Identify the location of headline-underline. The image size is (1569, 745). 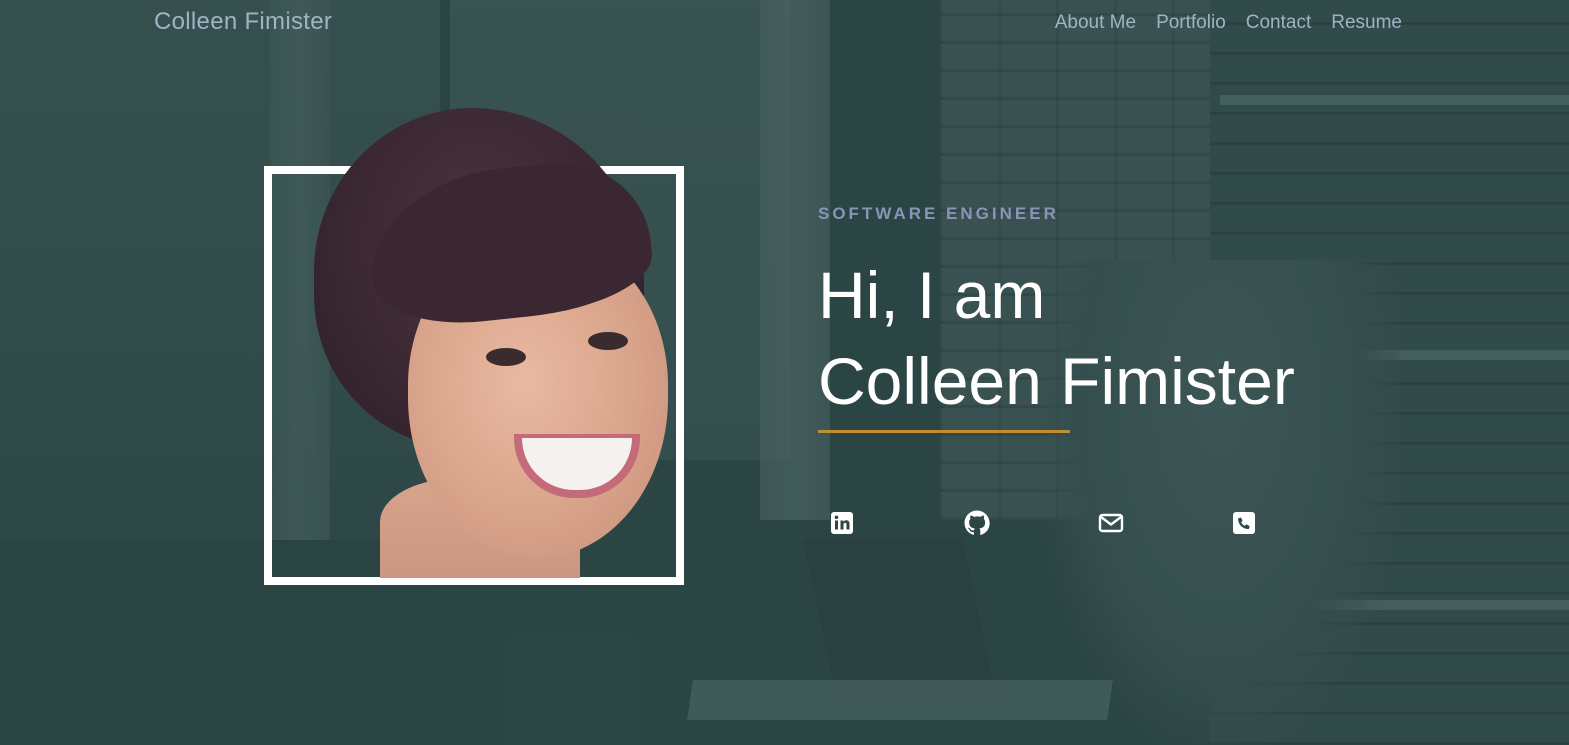
(944, 431).